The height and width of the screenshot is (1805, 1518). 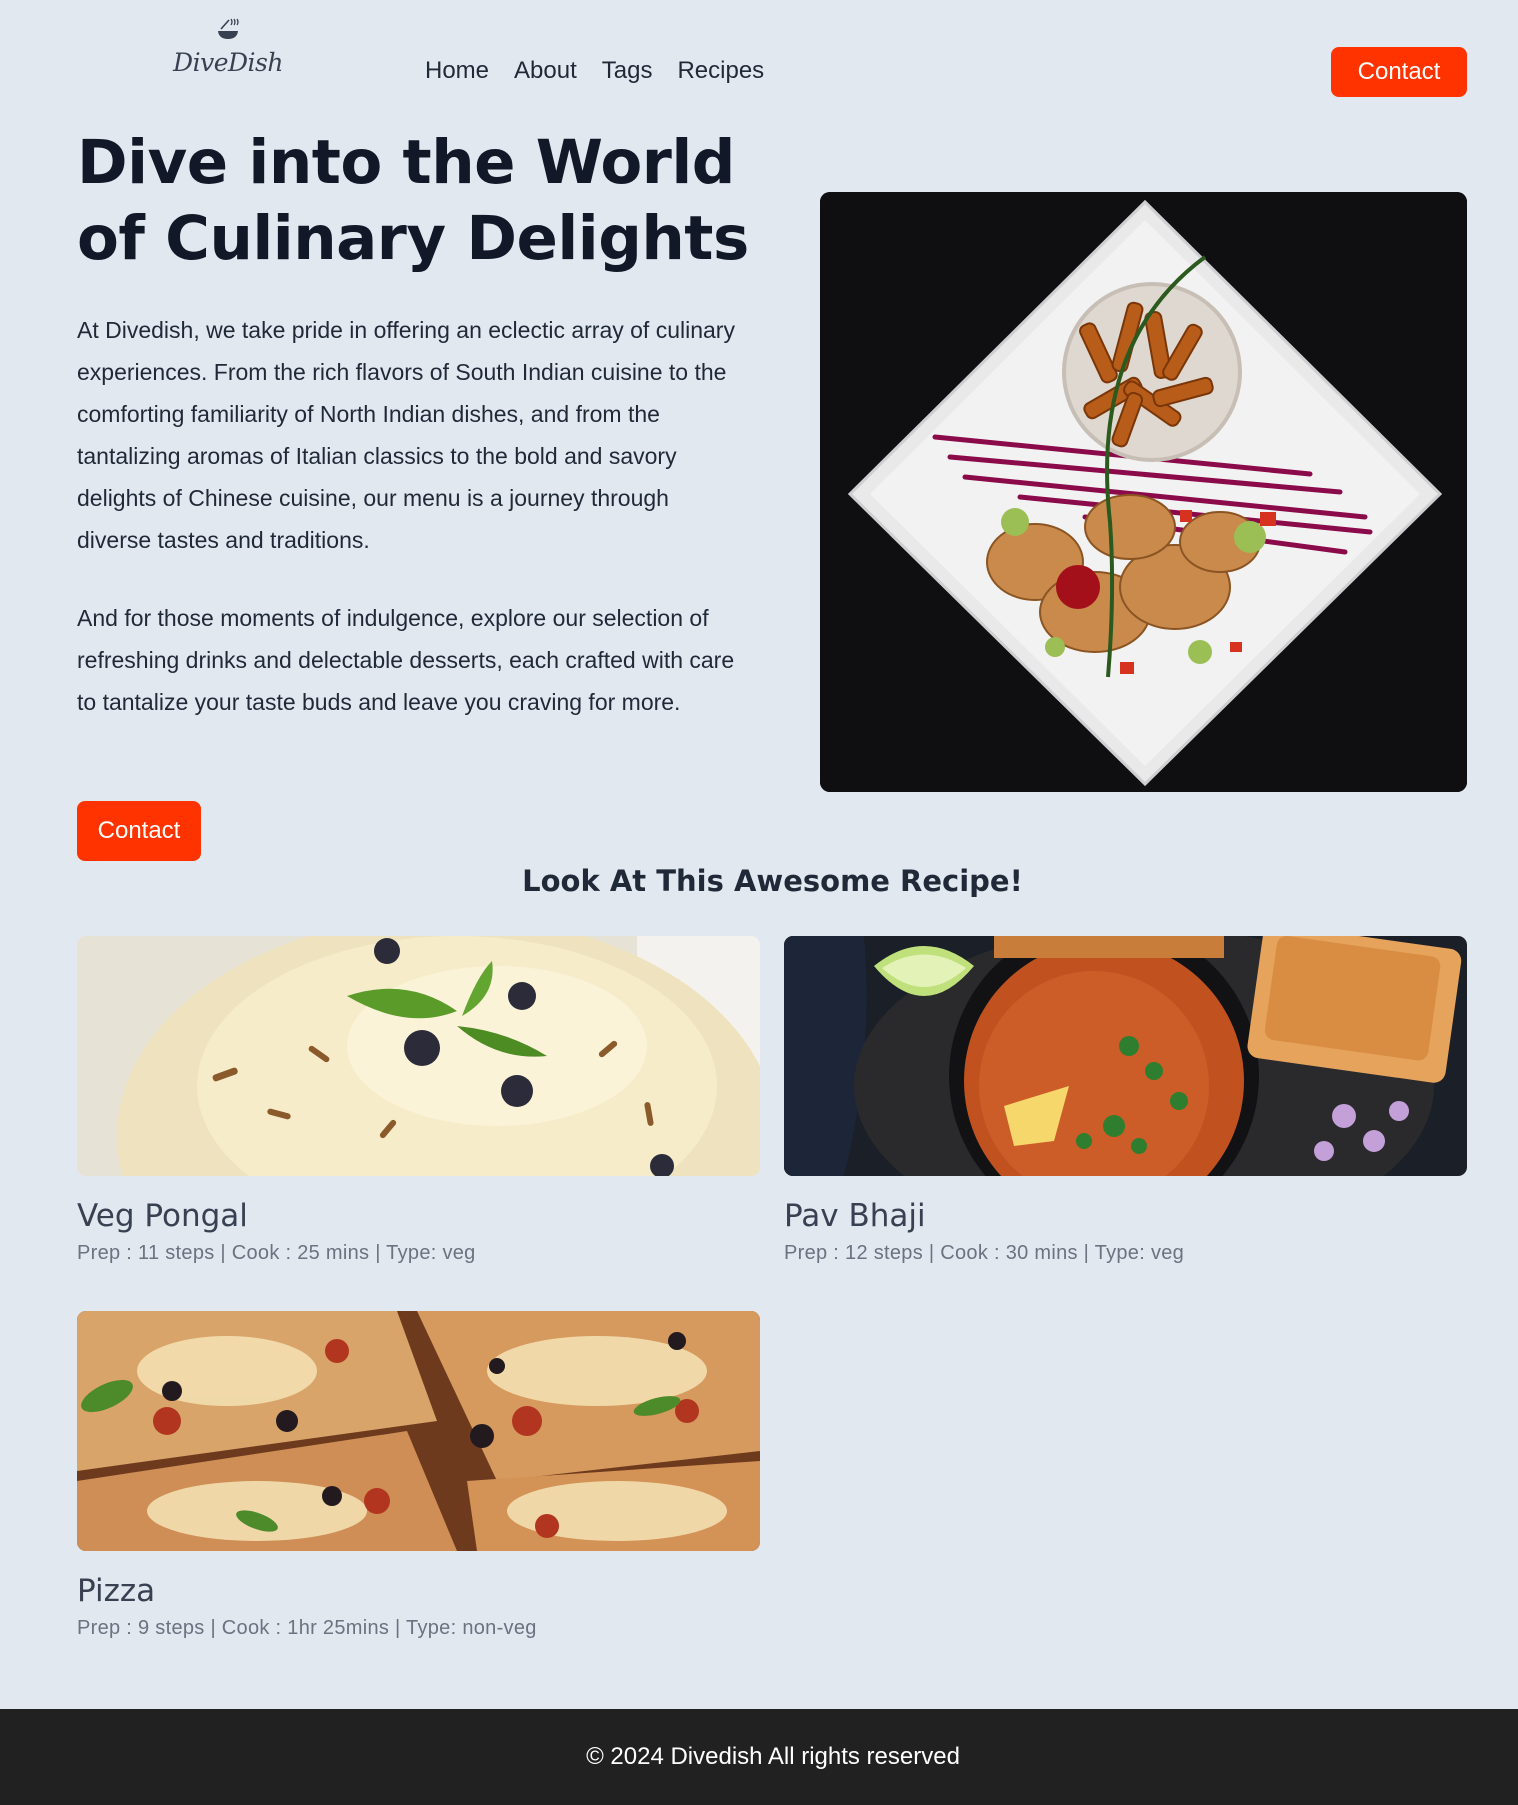 I want to click on recipe-image-pizza, so click(x=418, y=1431).